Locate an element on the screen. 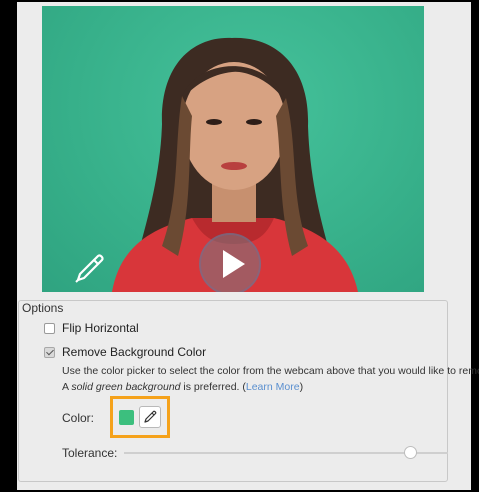 This screenshot has height=492, width=479. play-button is located at coordinates (230, 262).